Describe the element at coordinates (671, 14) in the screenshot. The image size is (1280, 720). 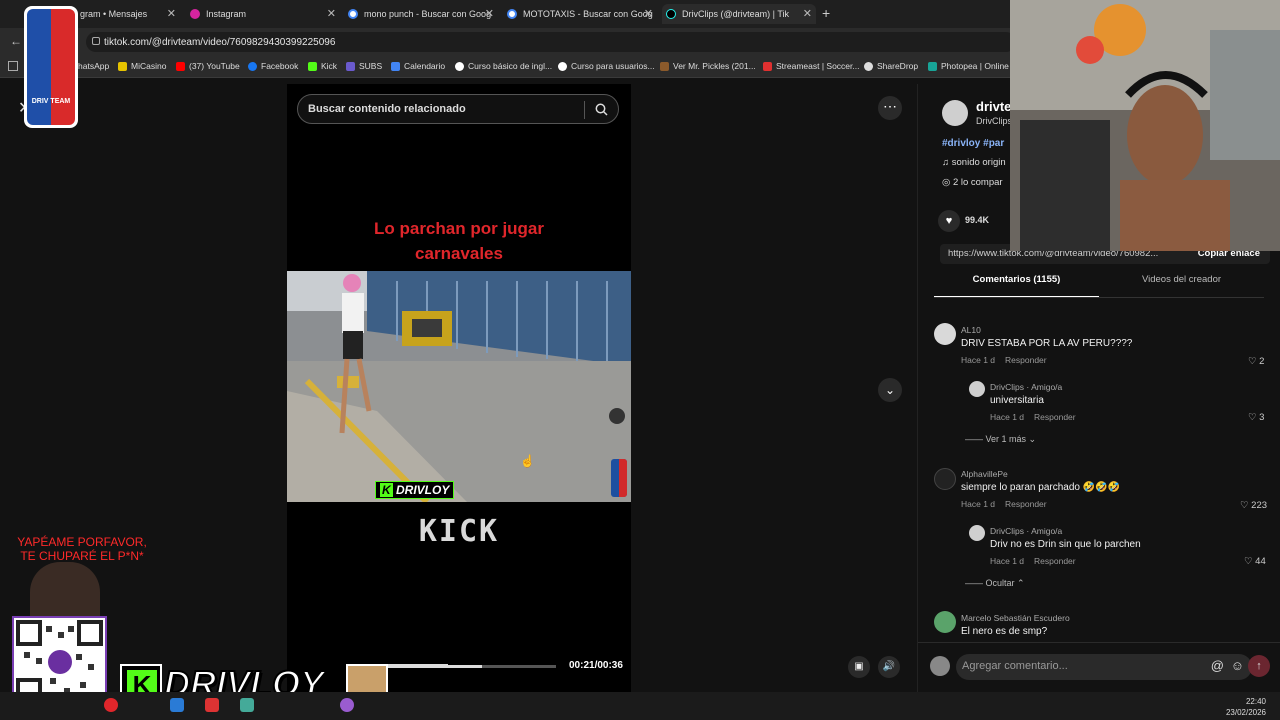
I see `tiktok-icon` at that location.